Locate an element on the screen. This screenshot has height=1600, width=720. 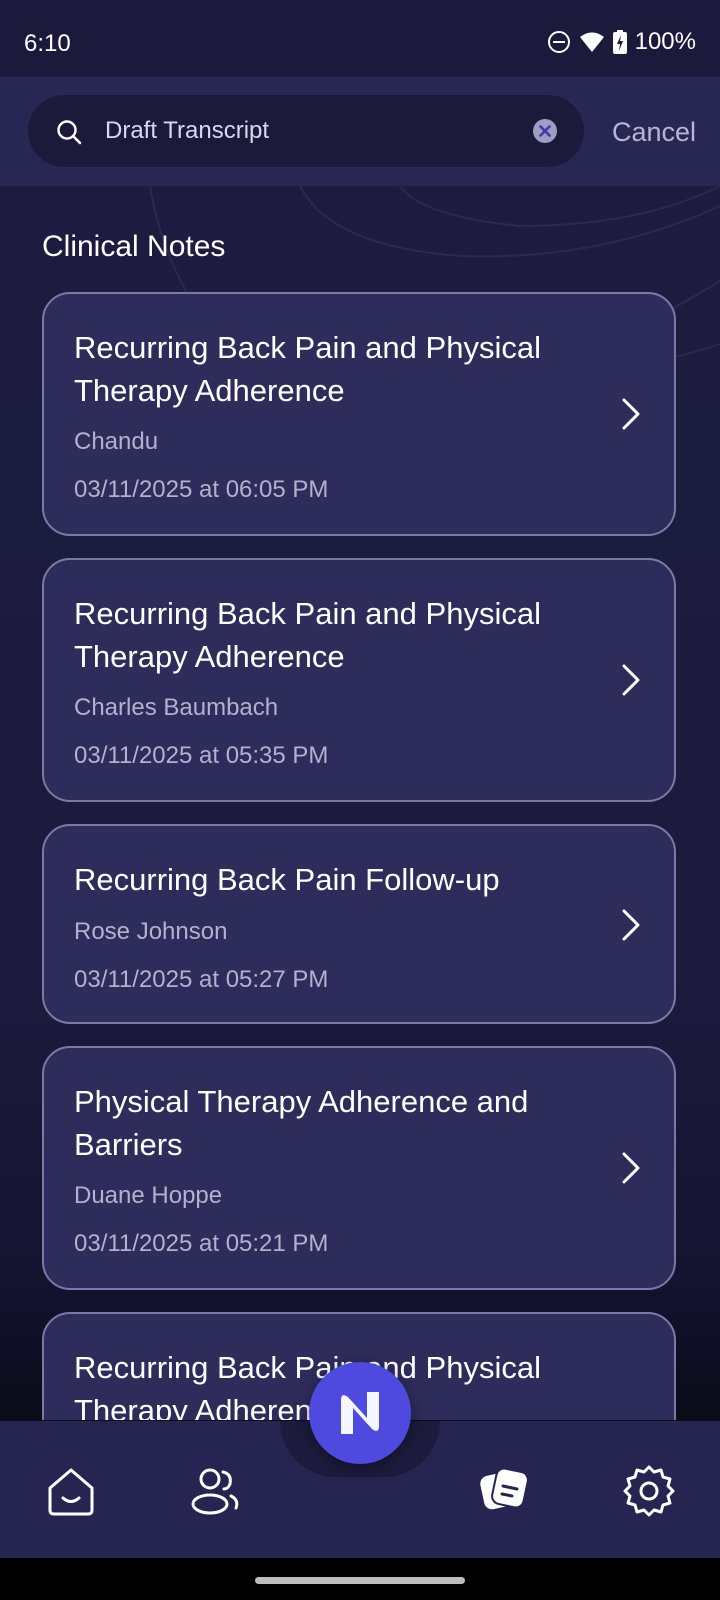
clear-icon is located at coordinates (545, 131).